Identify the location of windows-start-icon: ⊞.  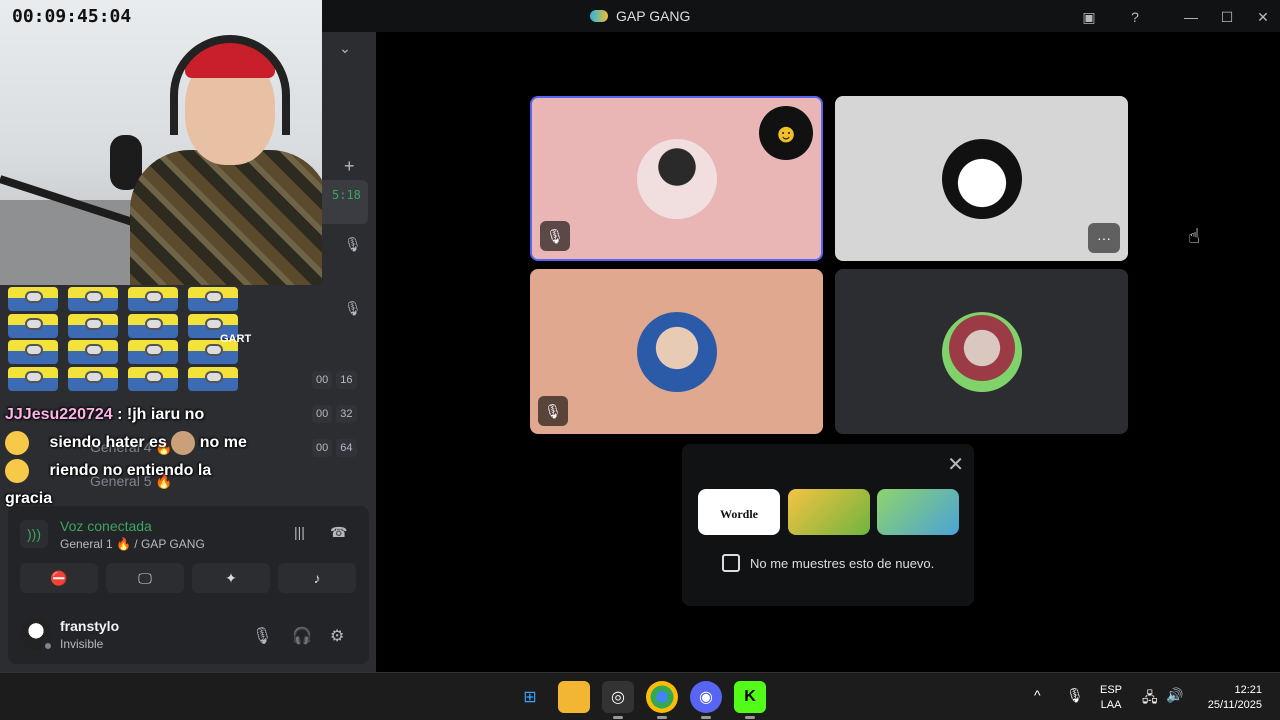
(530, 697).